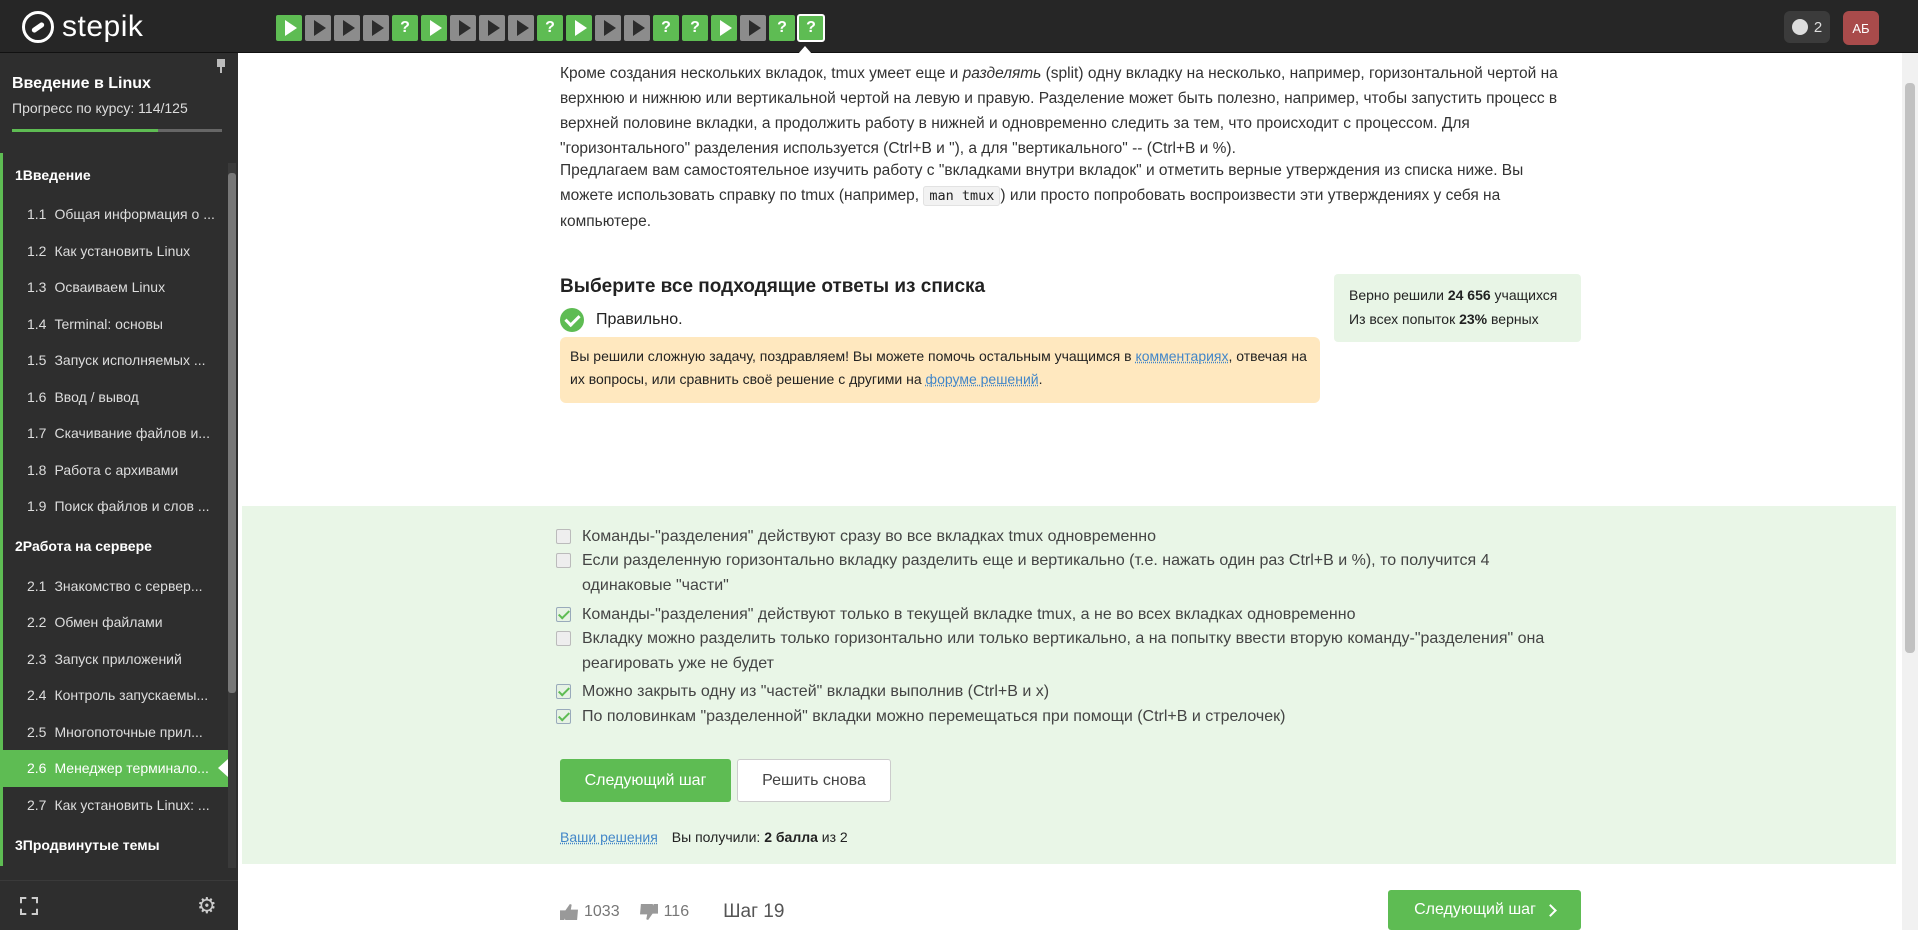 This screenshot has width=1918, height=930. I want to click on step-10-quiz: ?, so click(550, 28).